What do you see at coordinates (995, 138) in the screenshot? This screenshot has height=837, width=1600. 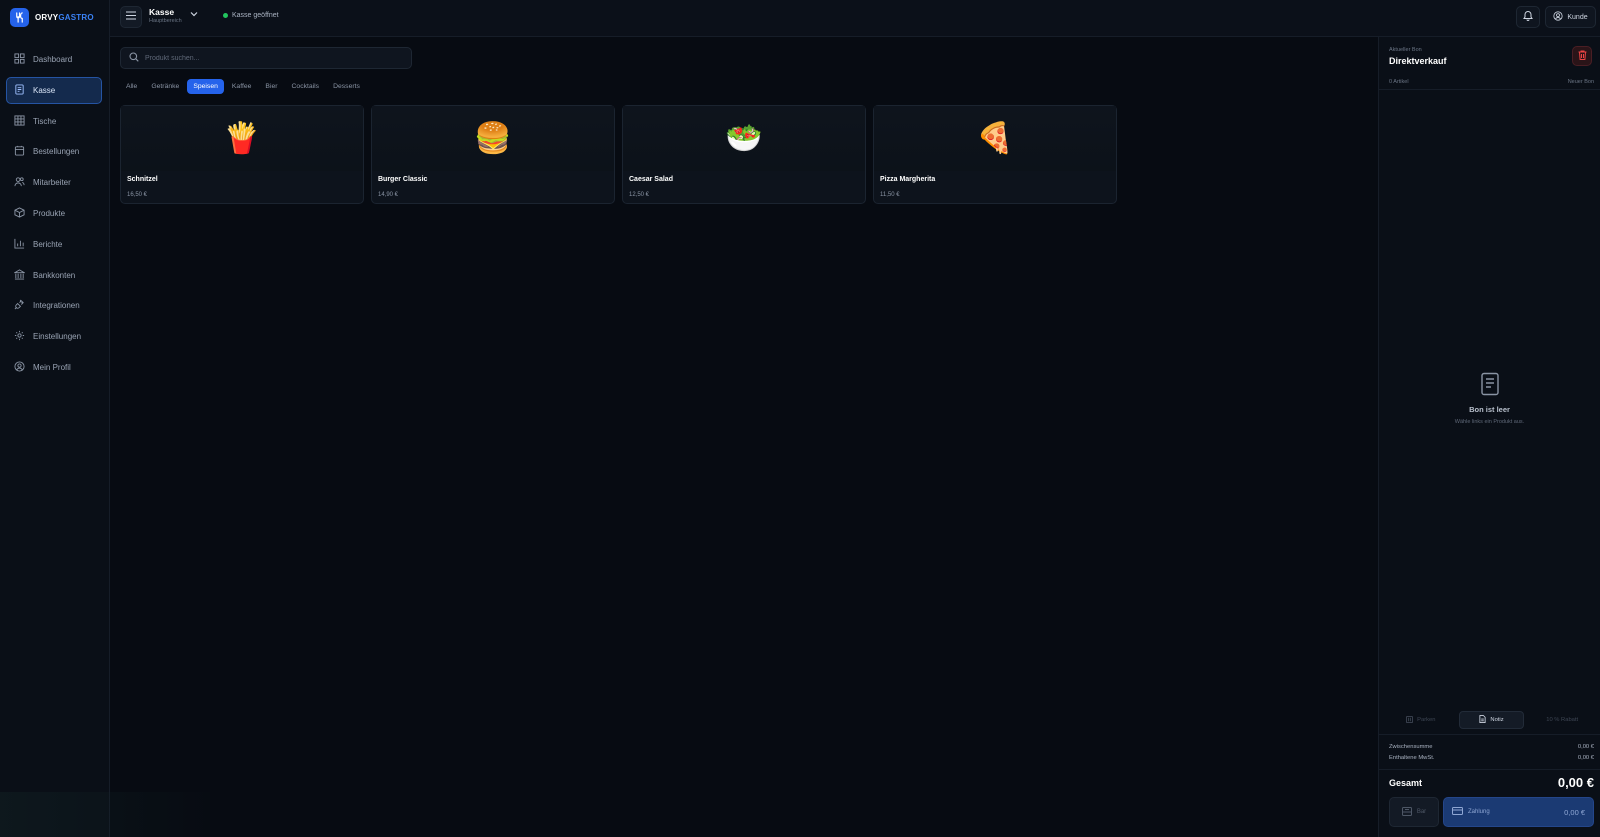 I see `pizza-icon: 🍕` at bounding box center [995, 138].